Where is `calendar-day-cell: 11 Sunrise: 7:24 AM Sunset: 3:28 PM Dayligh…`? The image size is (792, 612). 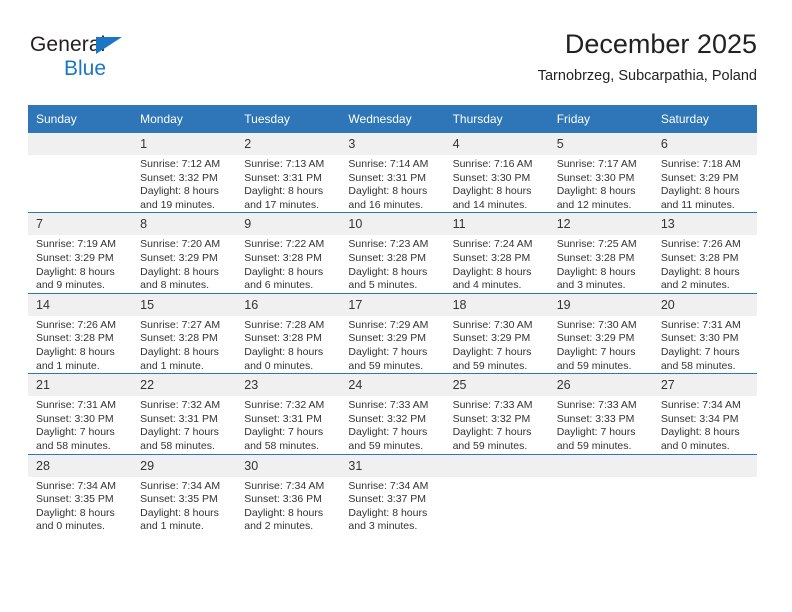
calendar-day-cell: 11 Sunrise: 7:24 AM Sunset: 3:28 PM Dayligh… is located at coordinates (496, 253).